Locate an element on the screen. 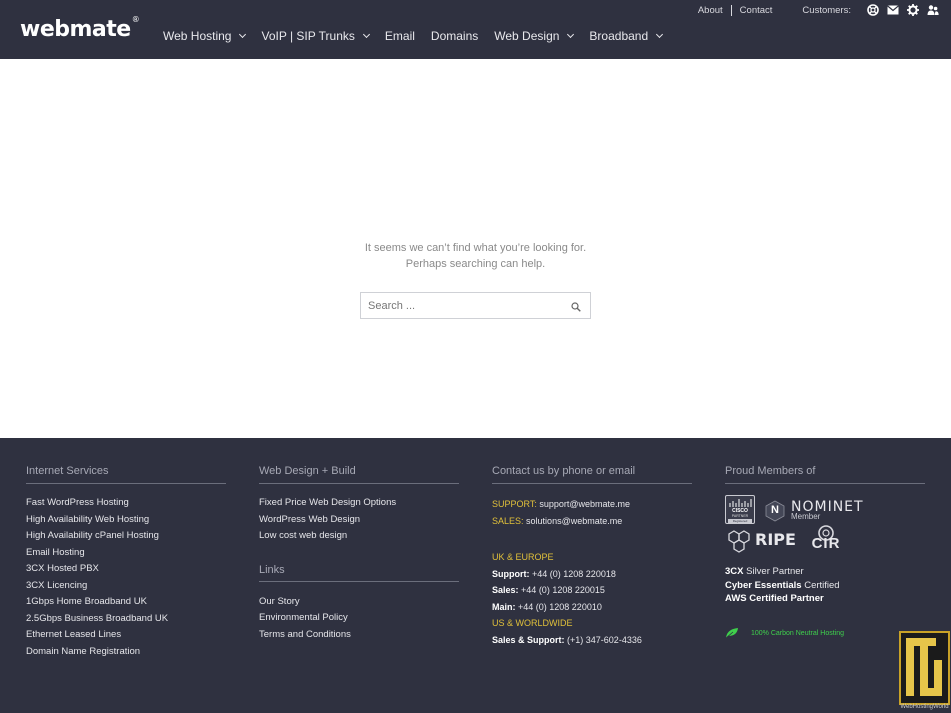  search-suggestion: Perhaps searching can help. is located at coordinates (475, 264).